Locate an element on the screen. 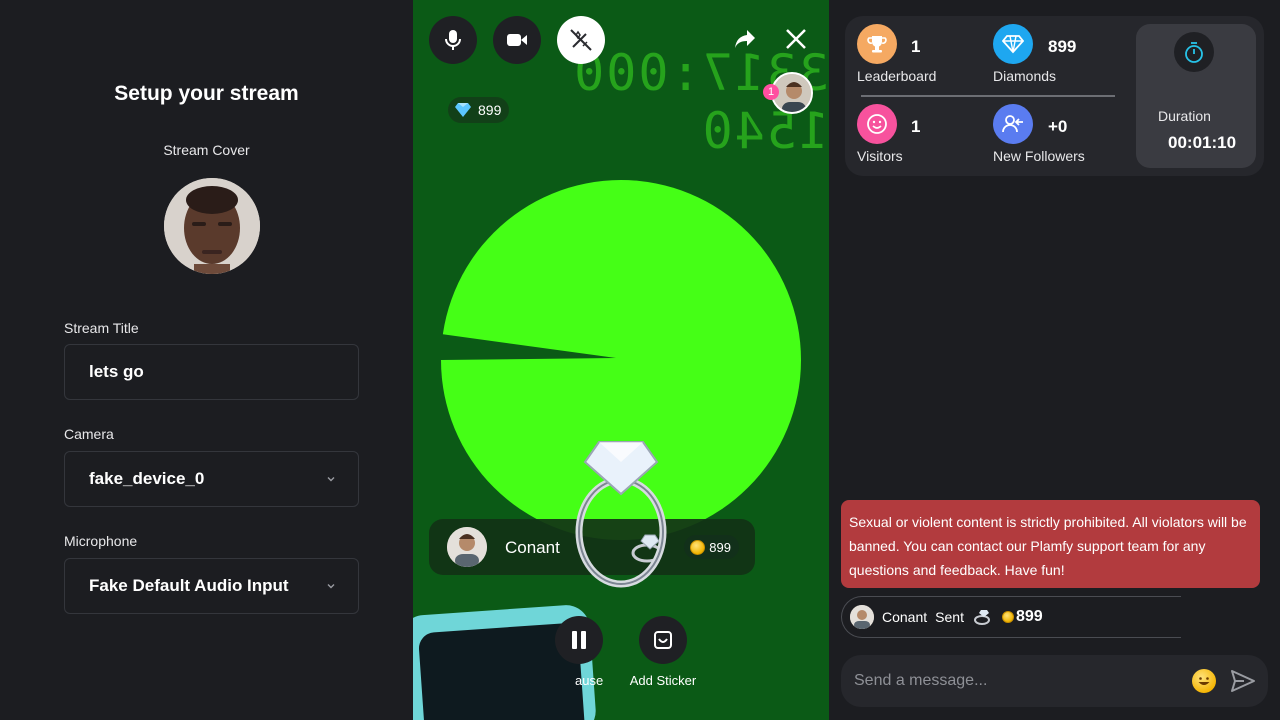 The width and height of the screenshot is (1280, 720). add-sticker-button is located at coordinates (663, 640).